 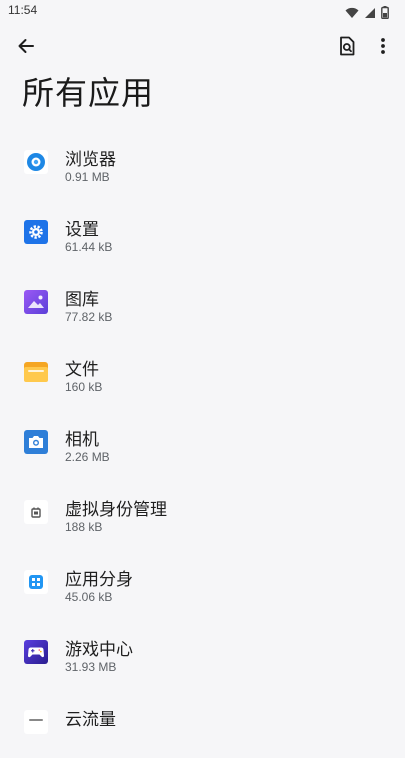 I want to click on search-document-icon, so click(x=347, y=48).